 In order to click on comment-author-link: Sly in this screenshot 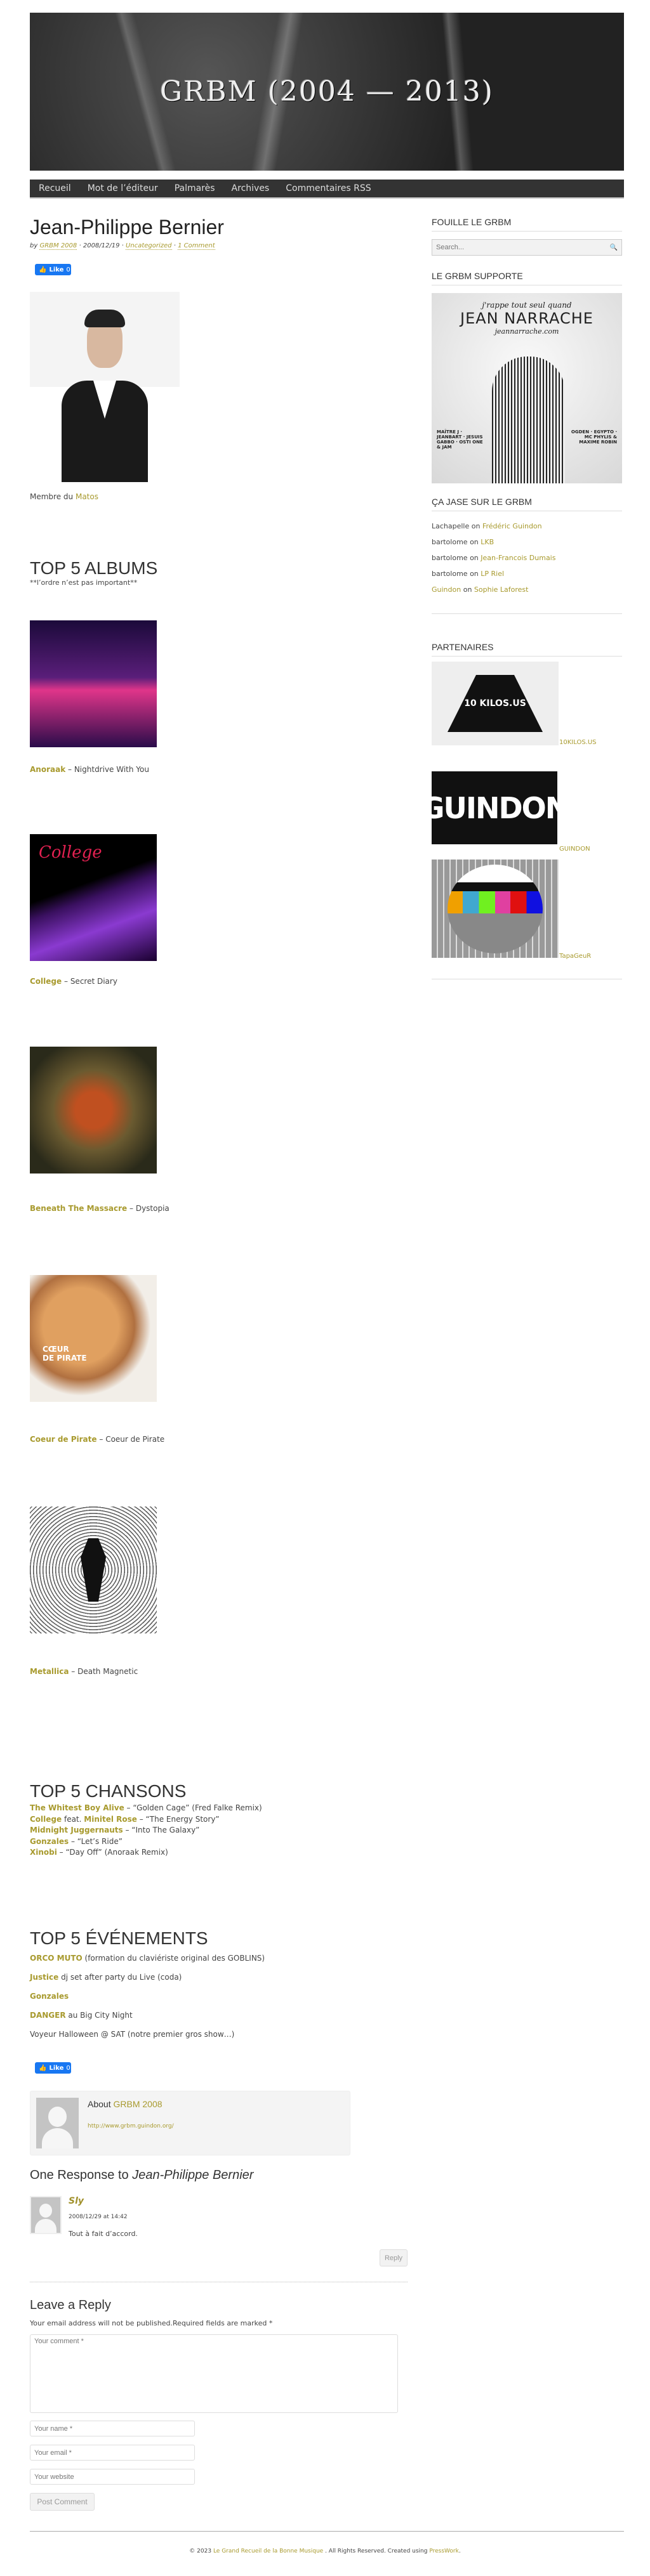, I will do `click(76, 2201)`.